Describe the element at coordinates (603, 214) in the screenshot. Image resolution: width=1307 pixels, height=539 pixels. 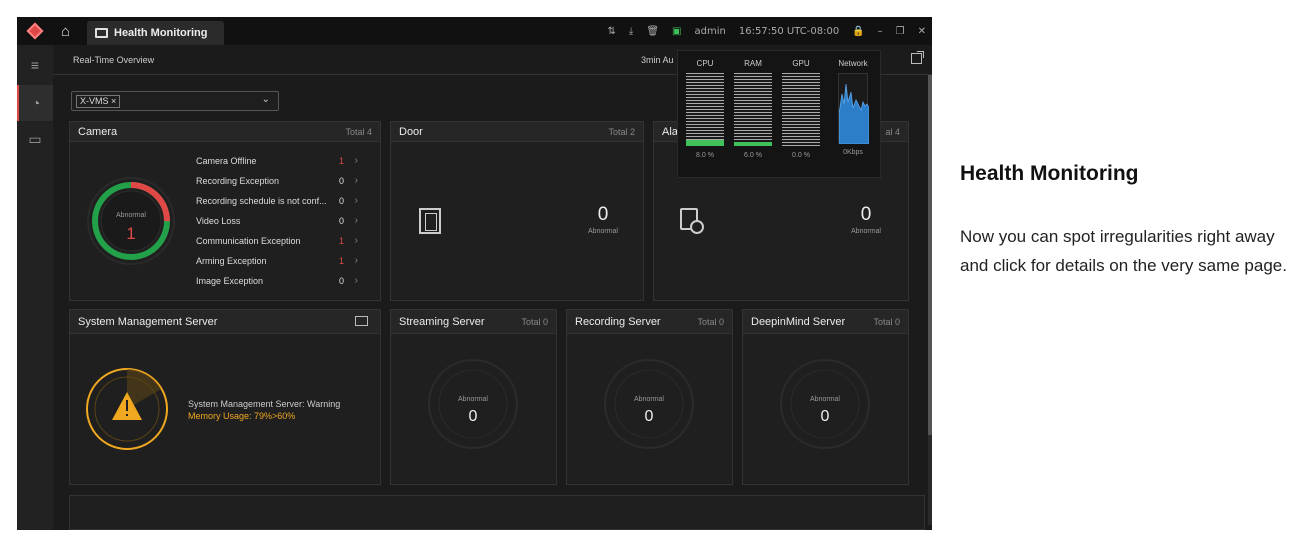
I see `door-abnormal-count: 0` at that location.